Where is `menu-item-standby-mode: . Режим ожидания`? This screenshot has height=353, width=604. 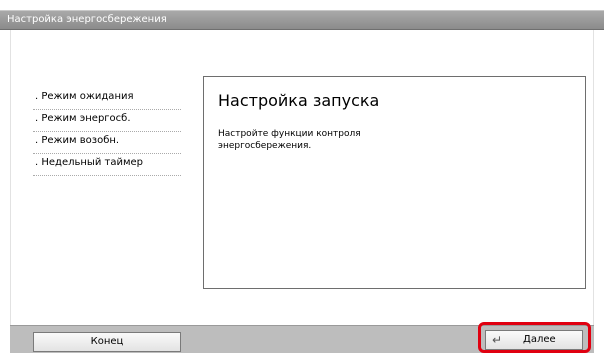
menu-item-standby-mode: . Режим ожидания is located at coordinates (107, 99).